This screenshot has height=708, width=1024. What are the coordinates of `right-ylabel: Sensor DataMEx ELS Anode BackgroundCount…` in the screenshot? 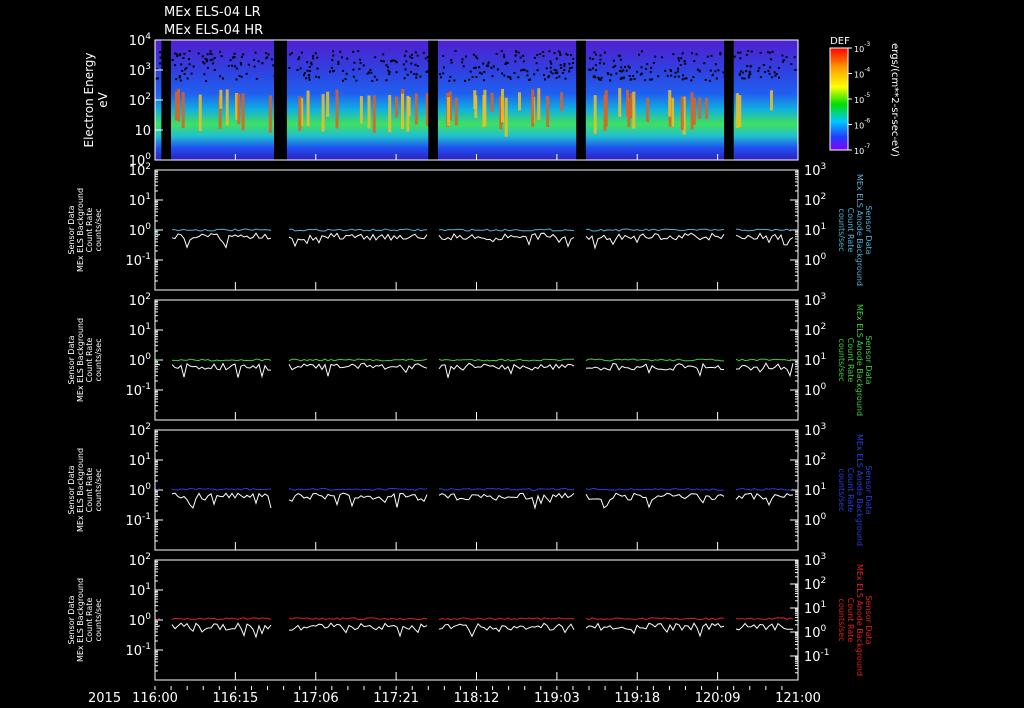 It's located at (855, 360).